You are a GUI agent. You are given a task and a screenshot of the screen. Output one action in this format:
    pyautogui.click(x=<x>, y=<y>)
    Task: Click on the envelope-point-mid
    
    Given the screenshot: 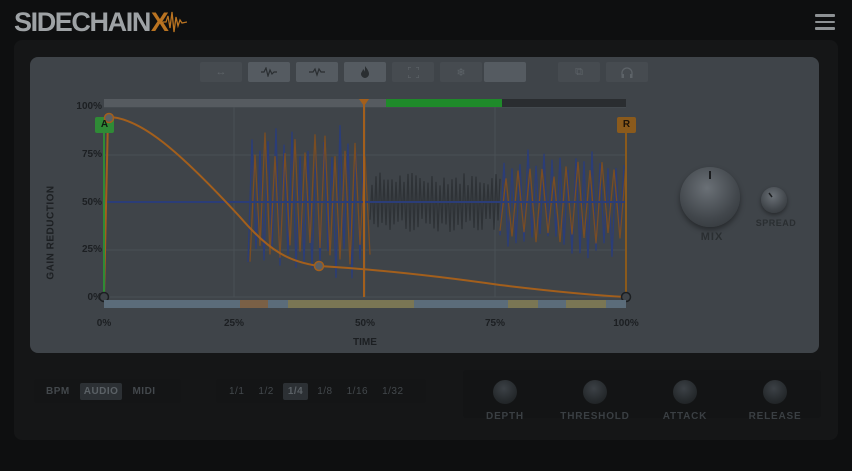 What is the action you would take?
    pyautogui.click(x=319, y=266)
    